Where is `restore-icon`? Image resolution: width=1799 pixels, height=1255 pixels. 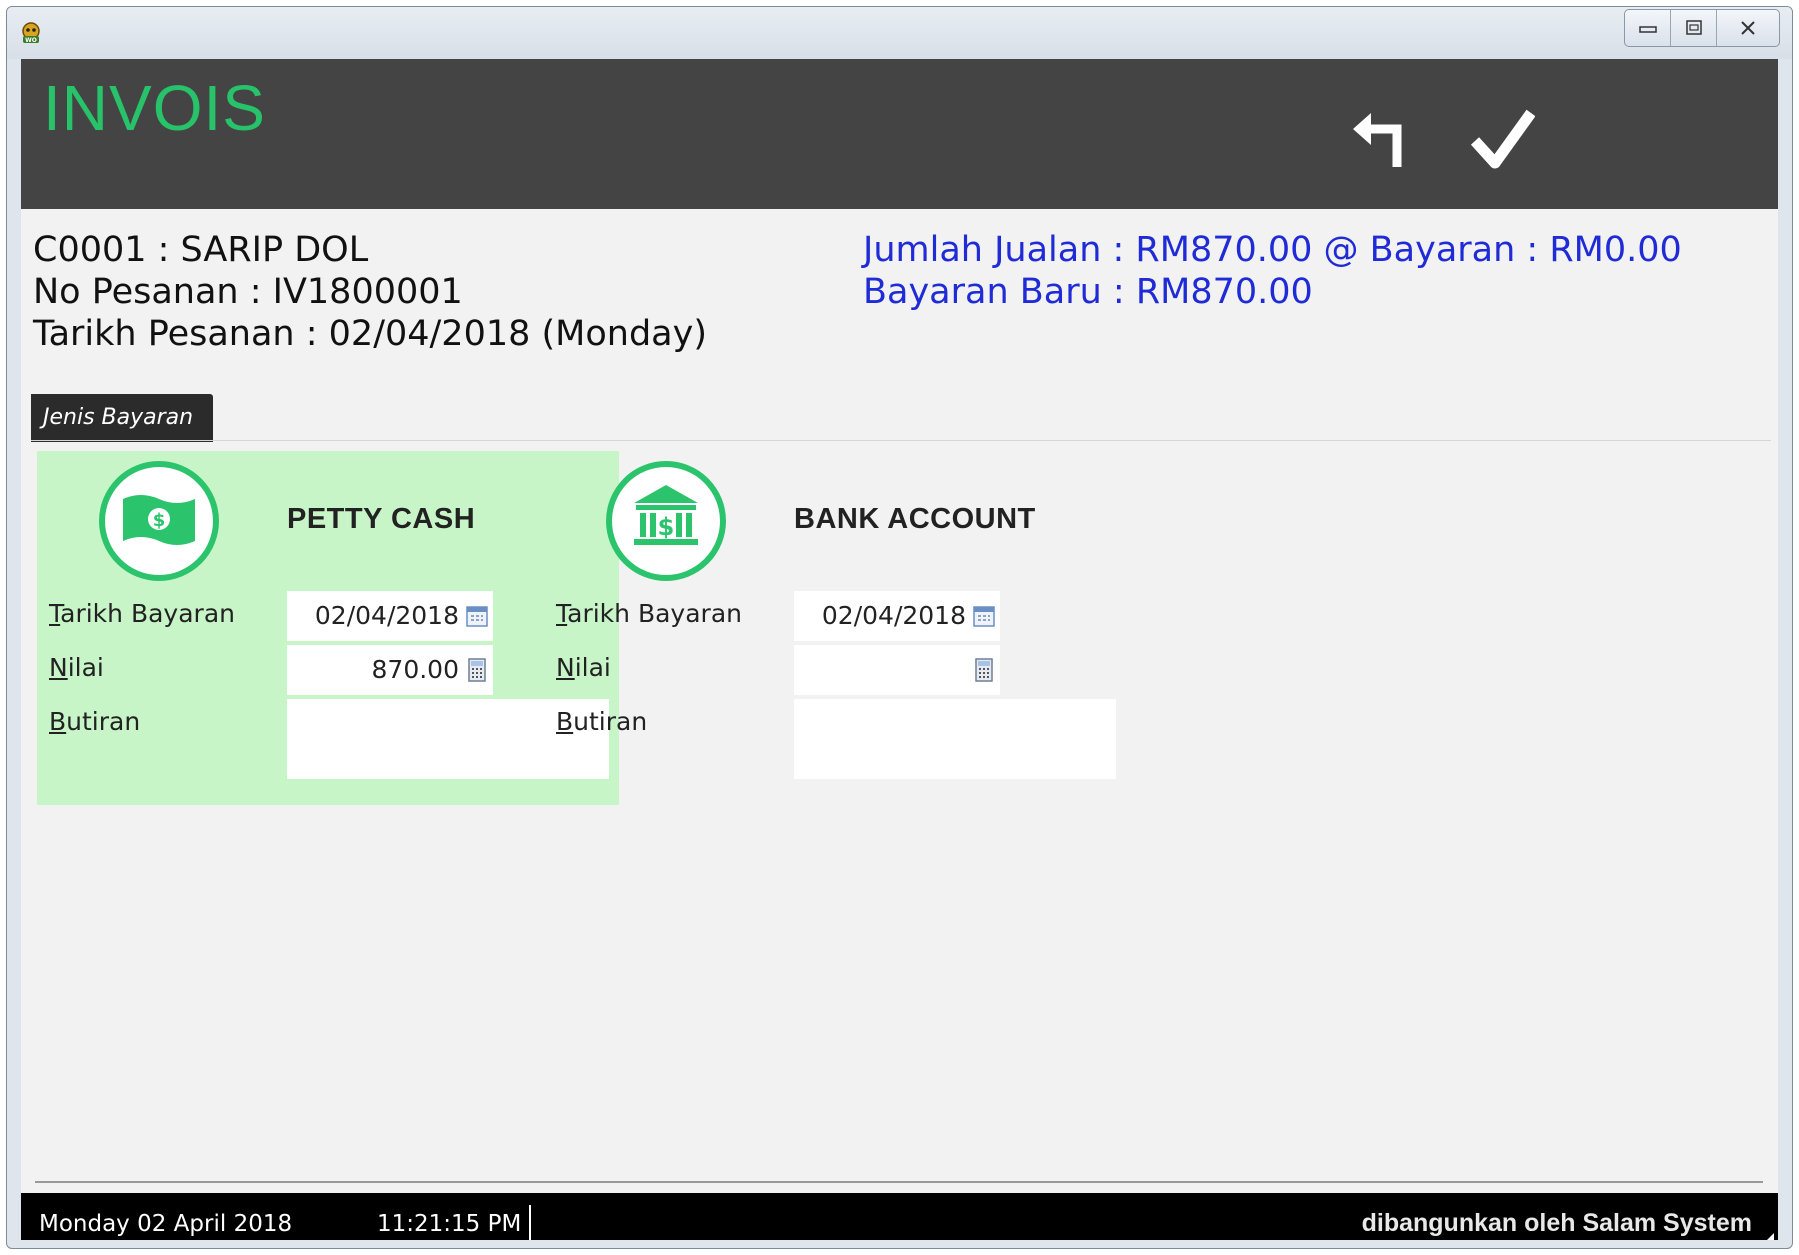 restore-icon is located at coordinates (1693, 27).